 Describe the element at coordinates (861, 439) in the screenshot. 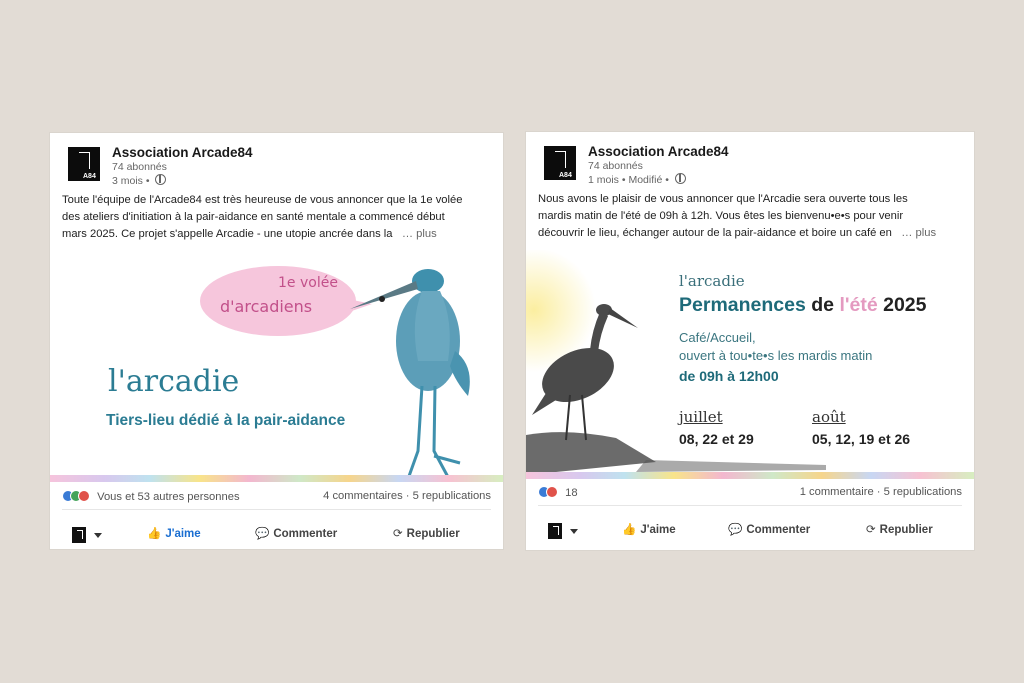

I see `month-dates-2: 05, 12, 19 et 26` at that location.